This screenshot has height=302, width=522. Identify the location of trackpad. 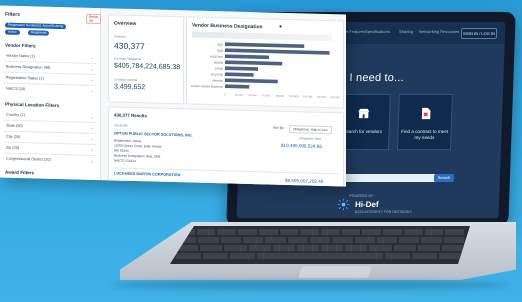
(335, 272).